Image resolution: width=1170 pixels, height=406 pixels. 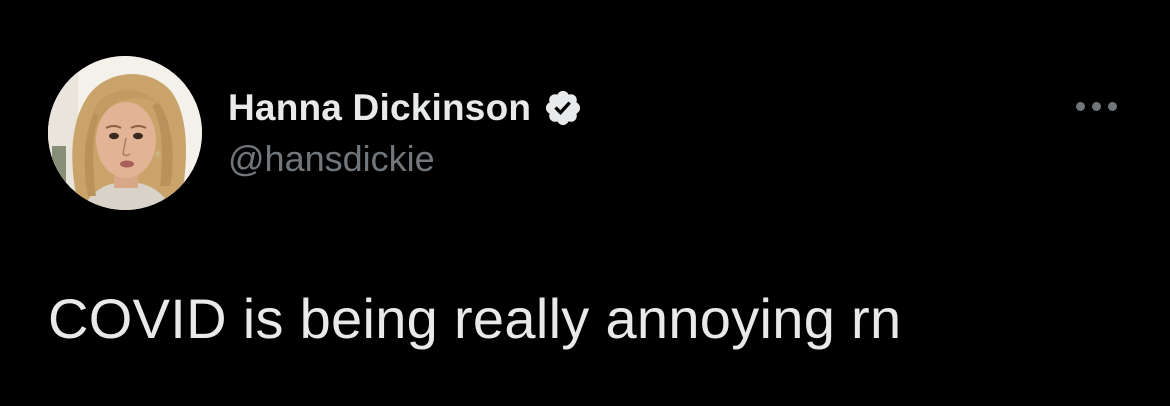 I want to click on author-avatar, so click(x=125, y=133).